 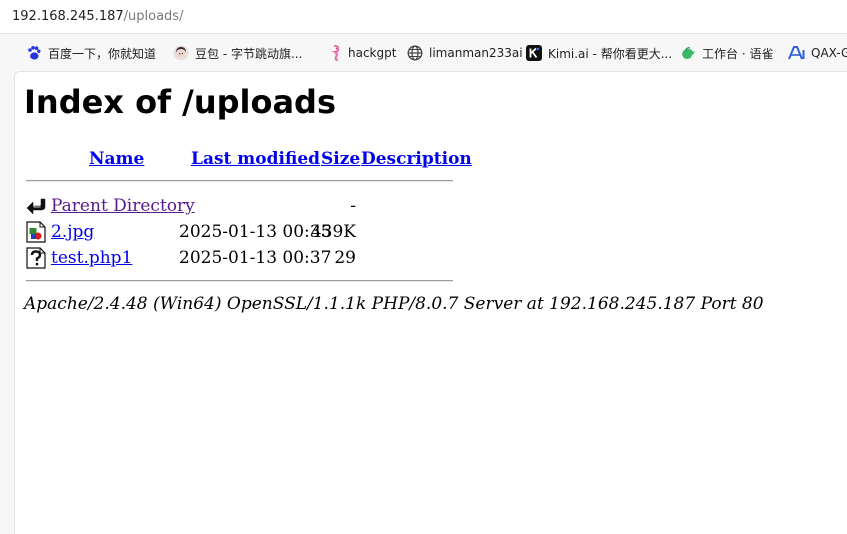 What do you see at coordinates (34, 53) in the screenshot?
I see `baidu-paw-icon` at bounding box center [34, 53].